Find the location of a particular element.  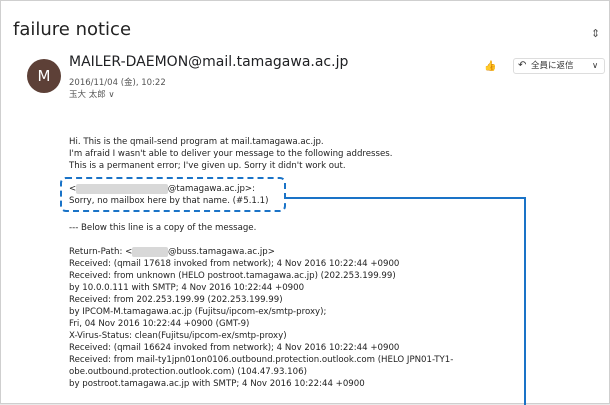

collapse-icon: ⇕ is located at coordinates (595, 33).